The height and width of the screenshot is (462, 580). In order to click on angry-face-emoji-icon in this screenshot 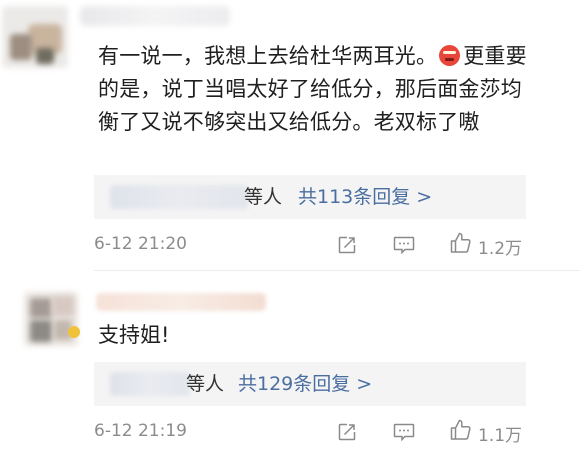, I will do `click(450, 55)`.